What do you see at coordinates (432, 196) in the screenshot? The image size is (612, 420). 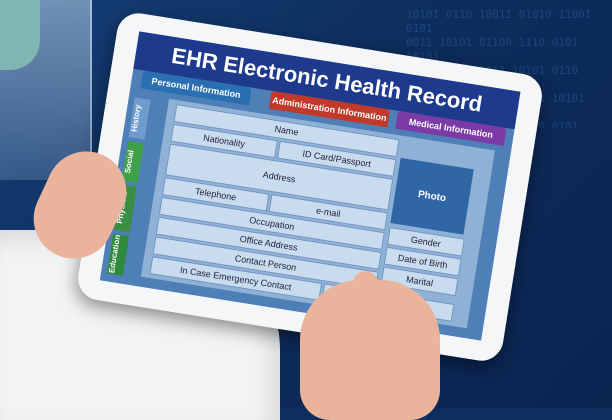 I see `photo-placeholder: Photo` at bounding box center [432, 196].